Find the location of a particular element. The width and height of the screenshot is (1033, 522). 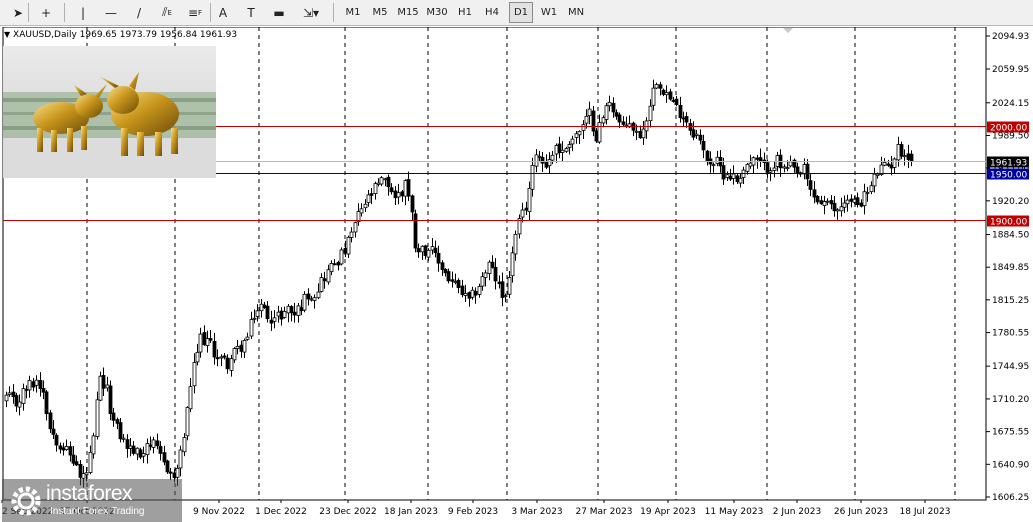

timeframe-m15: M15 is located at coordinates (408, 12).